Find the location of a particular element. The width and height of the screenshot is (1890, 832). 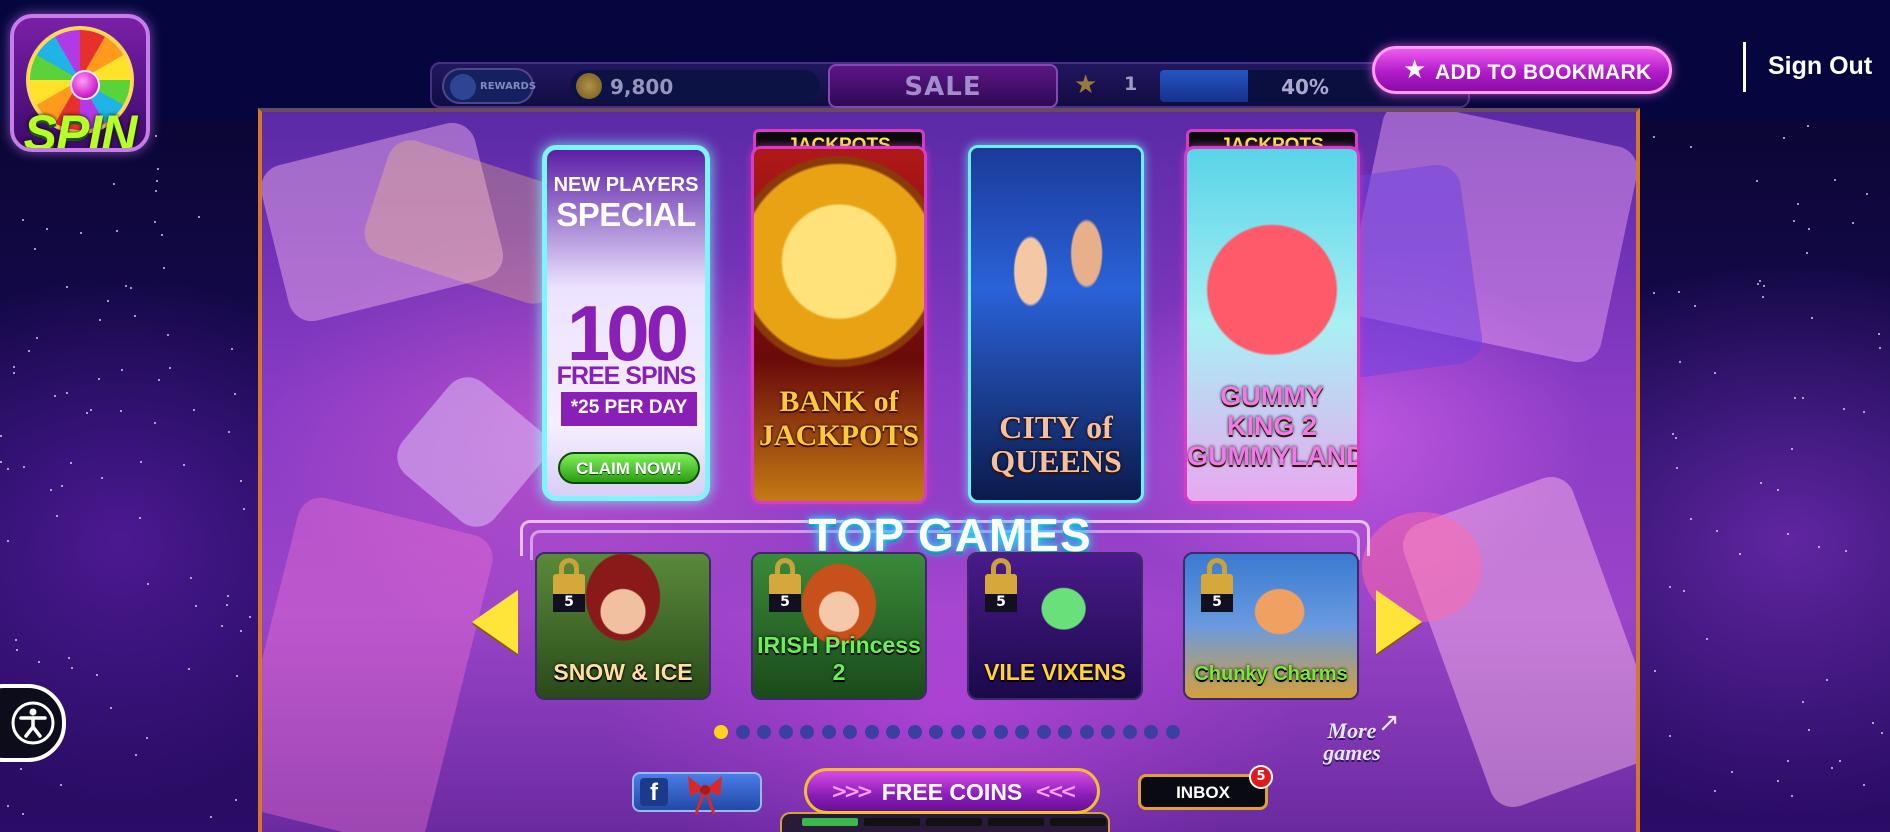

rewards-button: REWARDS is located at coordinates (489, 86).